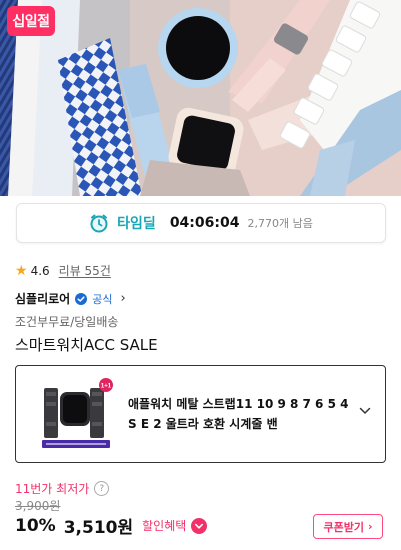  I want to click on product-title: 스마트워치ACC SALE, so click(86, 345).